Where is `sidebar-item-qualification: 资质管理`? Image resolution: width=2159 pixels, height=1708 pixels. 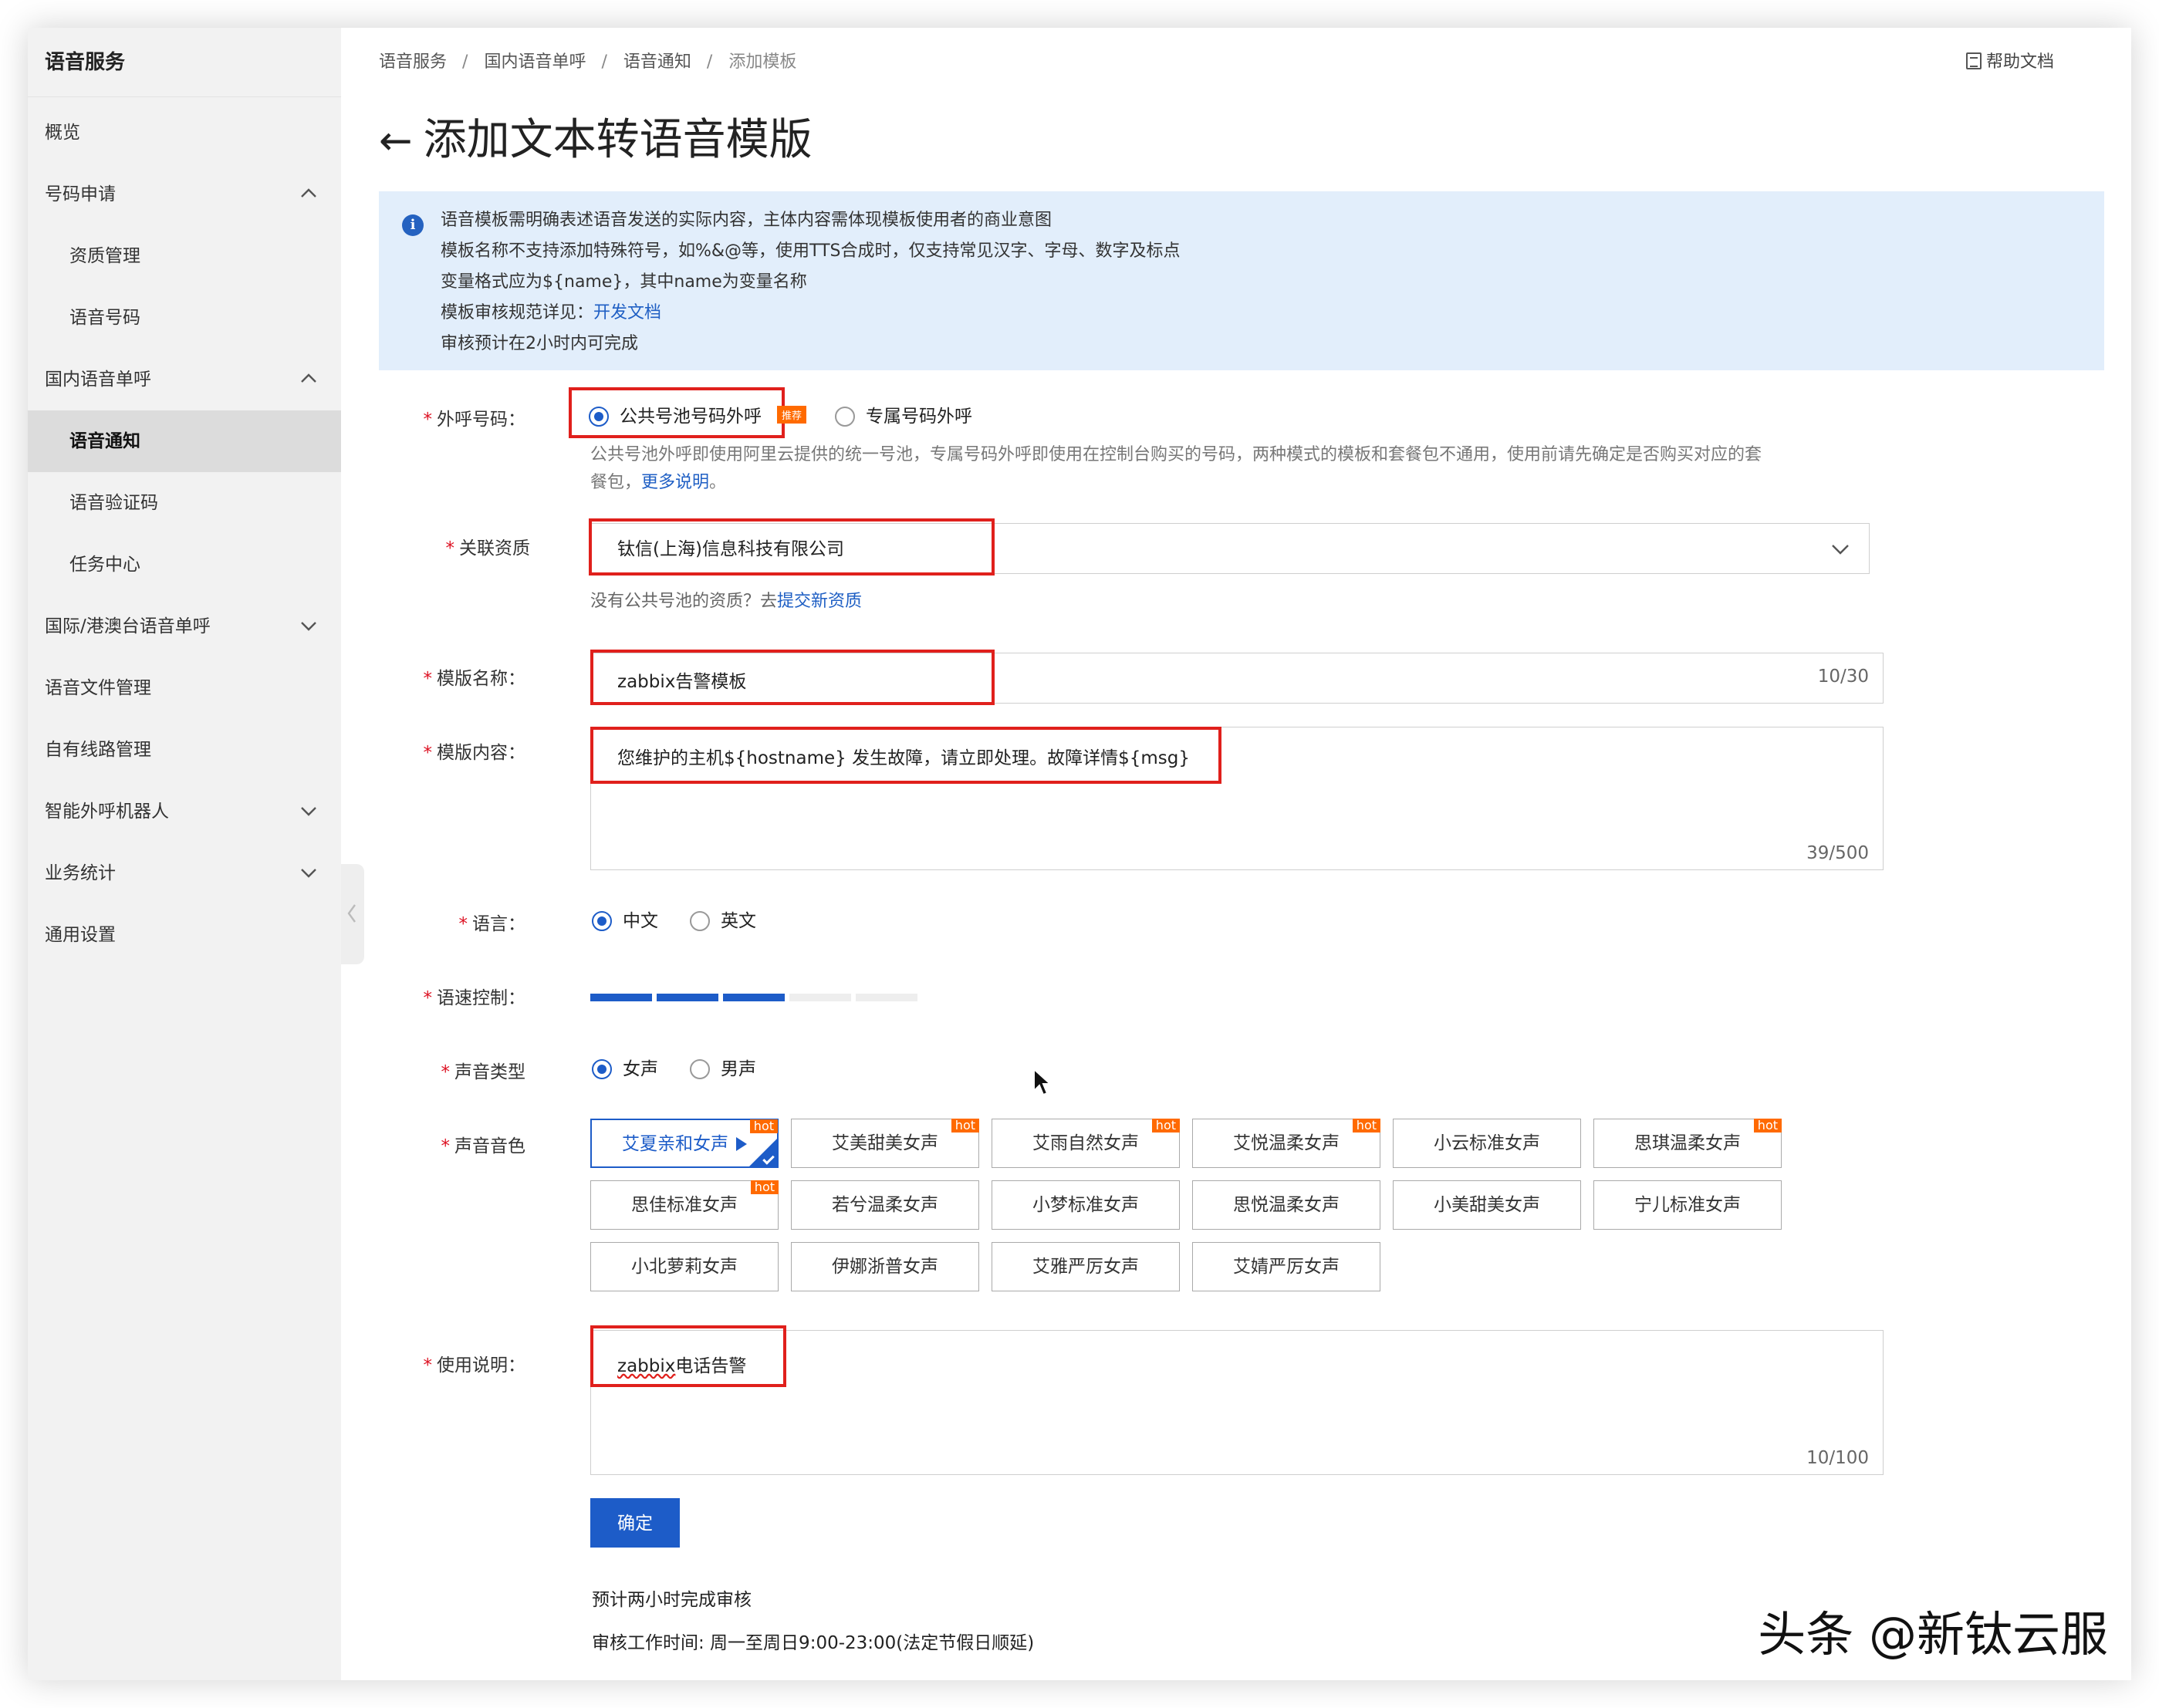
sidebar-item-qualification: 资质管理 is located at coordinates (184, 256).